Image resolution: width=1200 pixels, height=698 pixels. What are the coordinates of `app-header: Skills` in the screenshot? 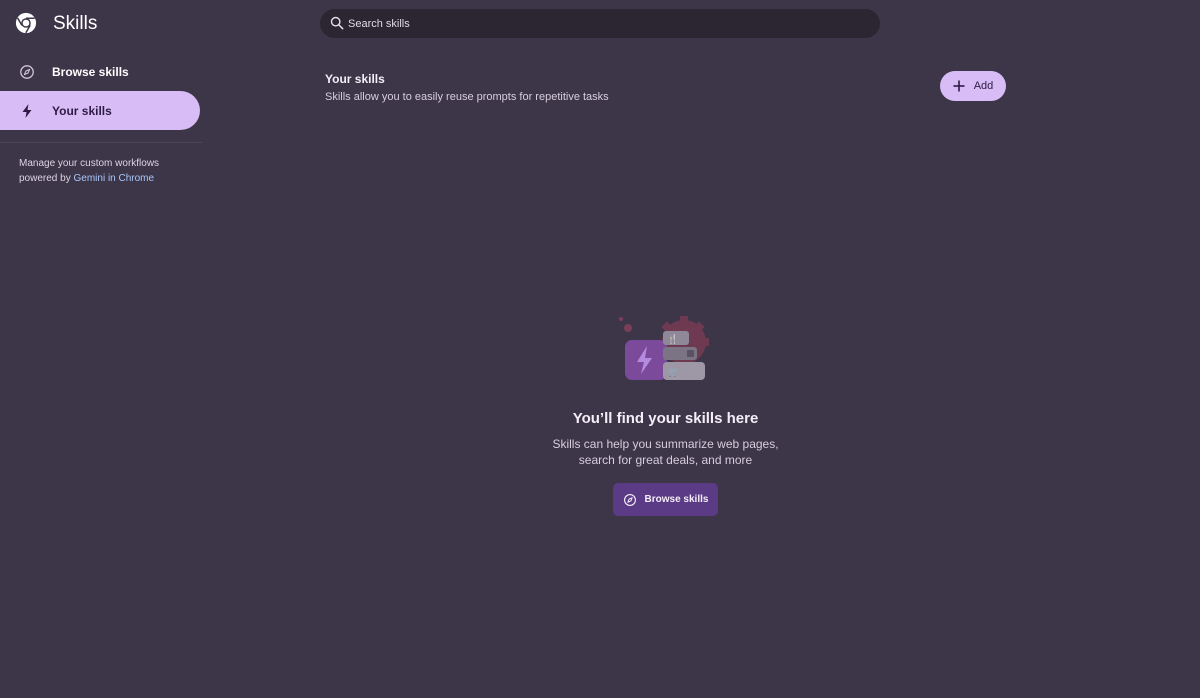 It's located at (101, 24).